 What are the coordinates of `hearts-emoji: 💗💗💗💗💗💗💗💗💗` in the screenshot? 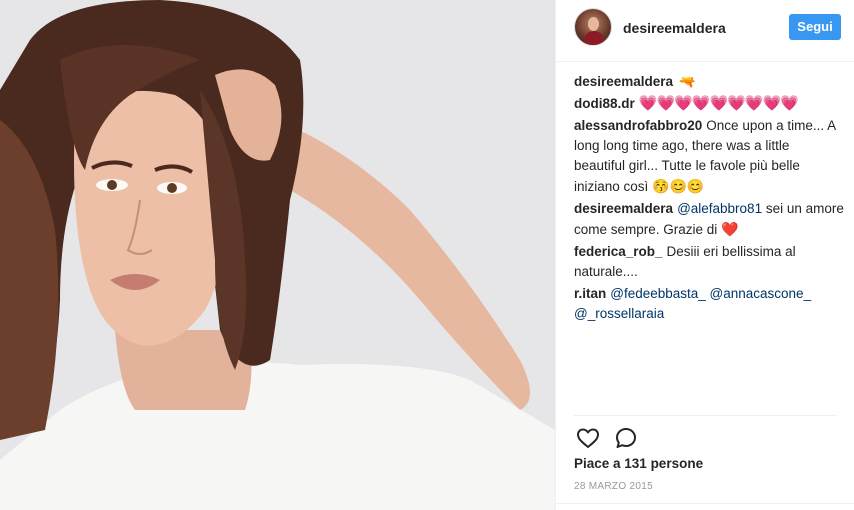 It's located at (718, 103).